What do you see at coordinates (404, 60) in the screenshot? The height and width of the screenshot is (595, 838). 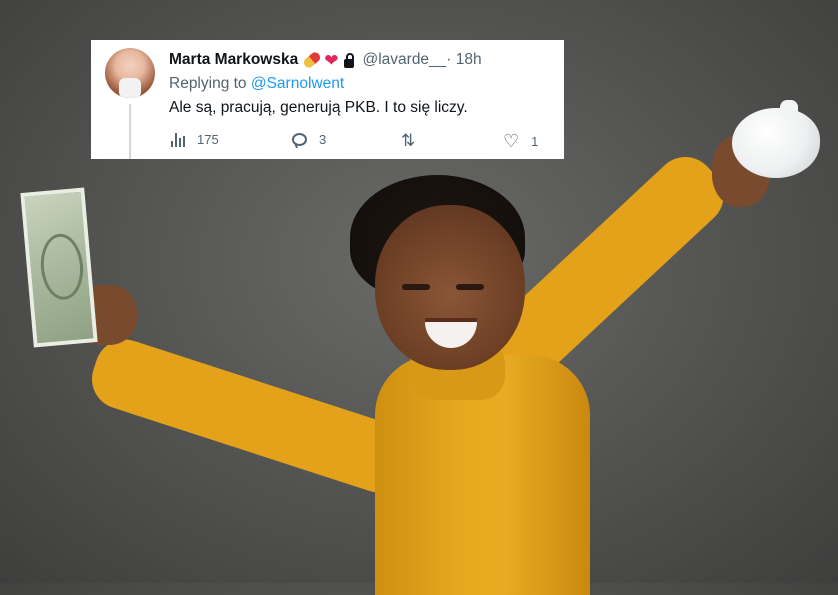 I see `author-handle: @lavarde__` at bounding box center [404, 60].